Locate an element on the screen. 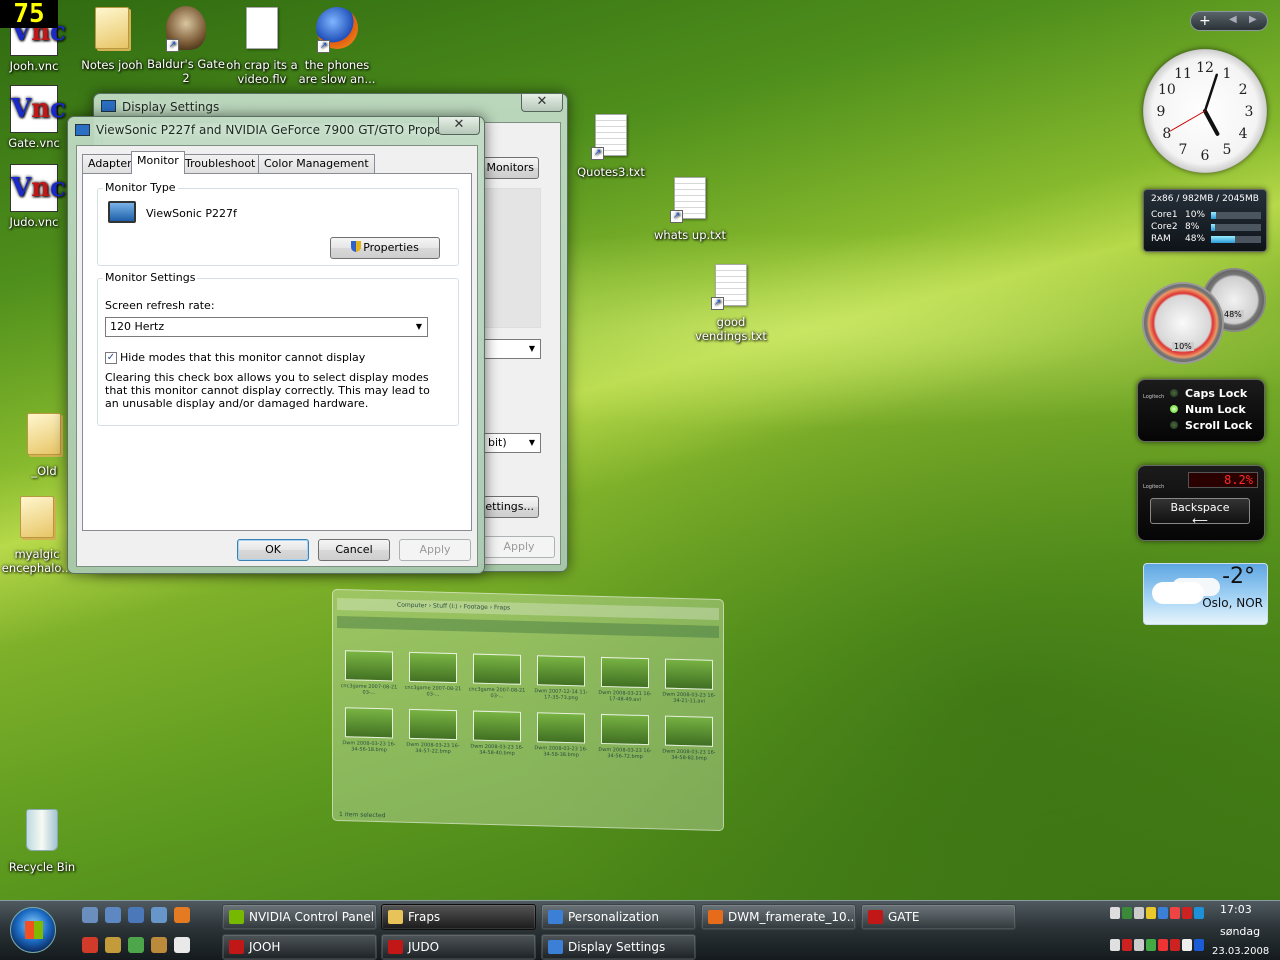 The width and height of the screenshot is (1280, 960). display-properties-icon is located at coordinates (82, 130).